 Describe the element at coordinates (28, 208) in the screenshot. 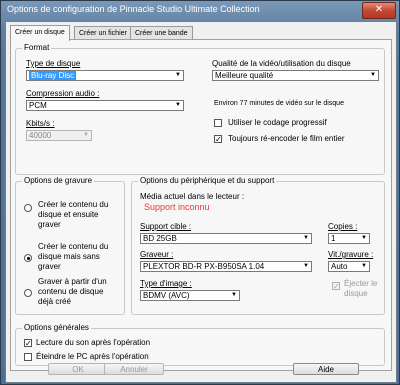

I see `burn-option-create-then-burn-radio` at that location.